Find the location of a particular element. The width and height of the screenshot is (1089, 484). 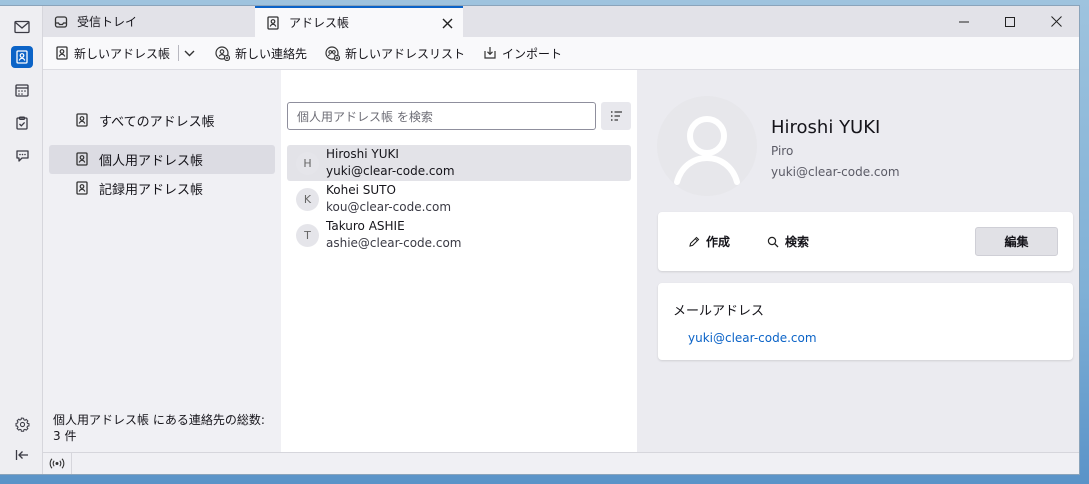

search-icon is located at coordinates (773, 242).